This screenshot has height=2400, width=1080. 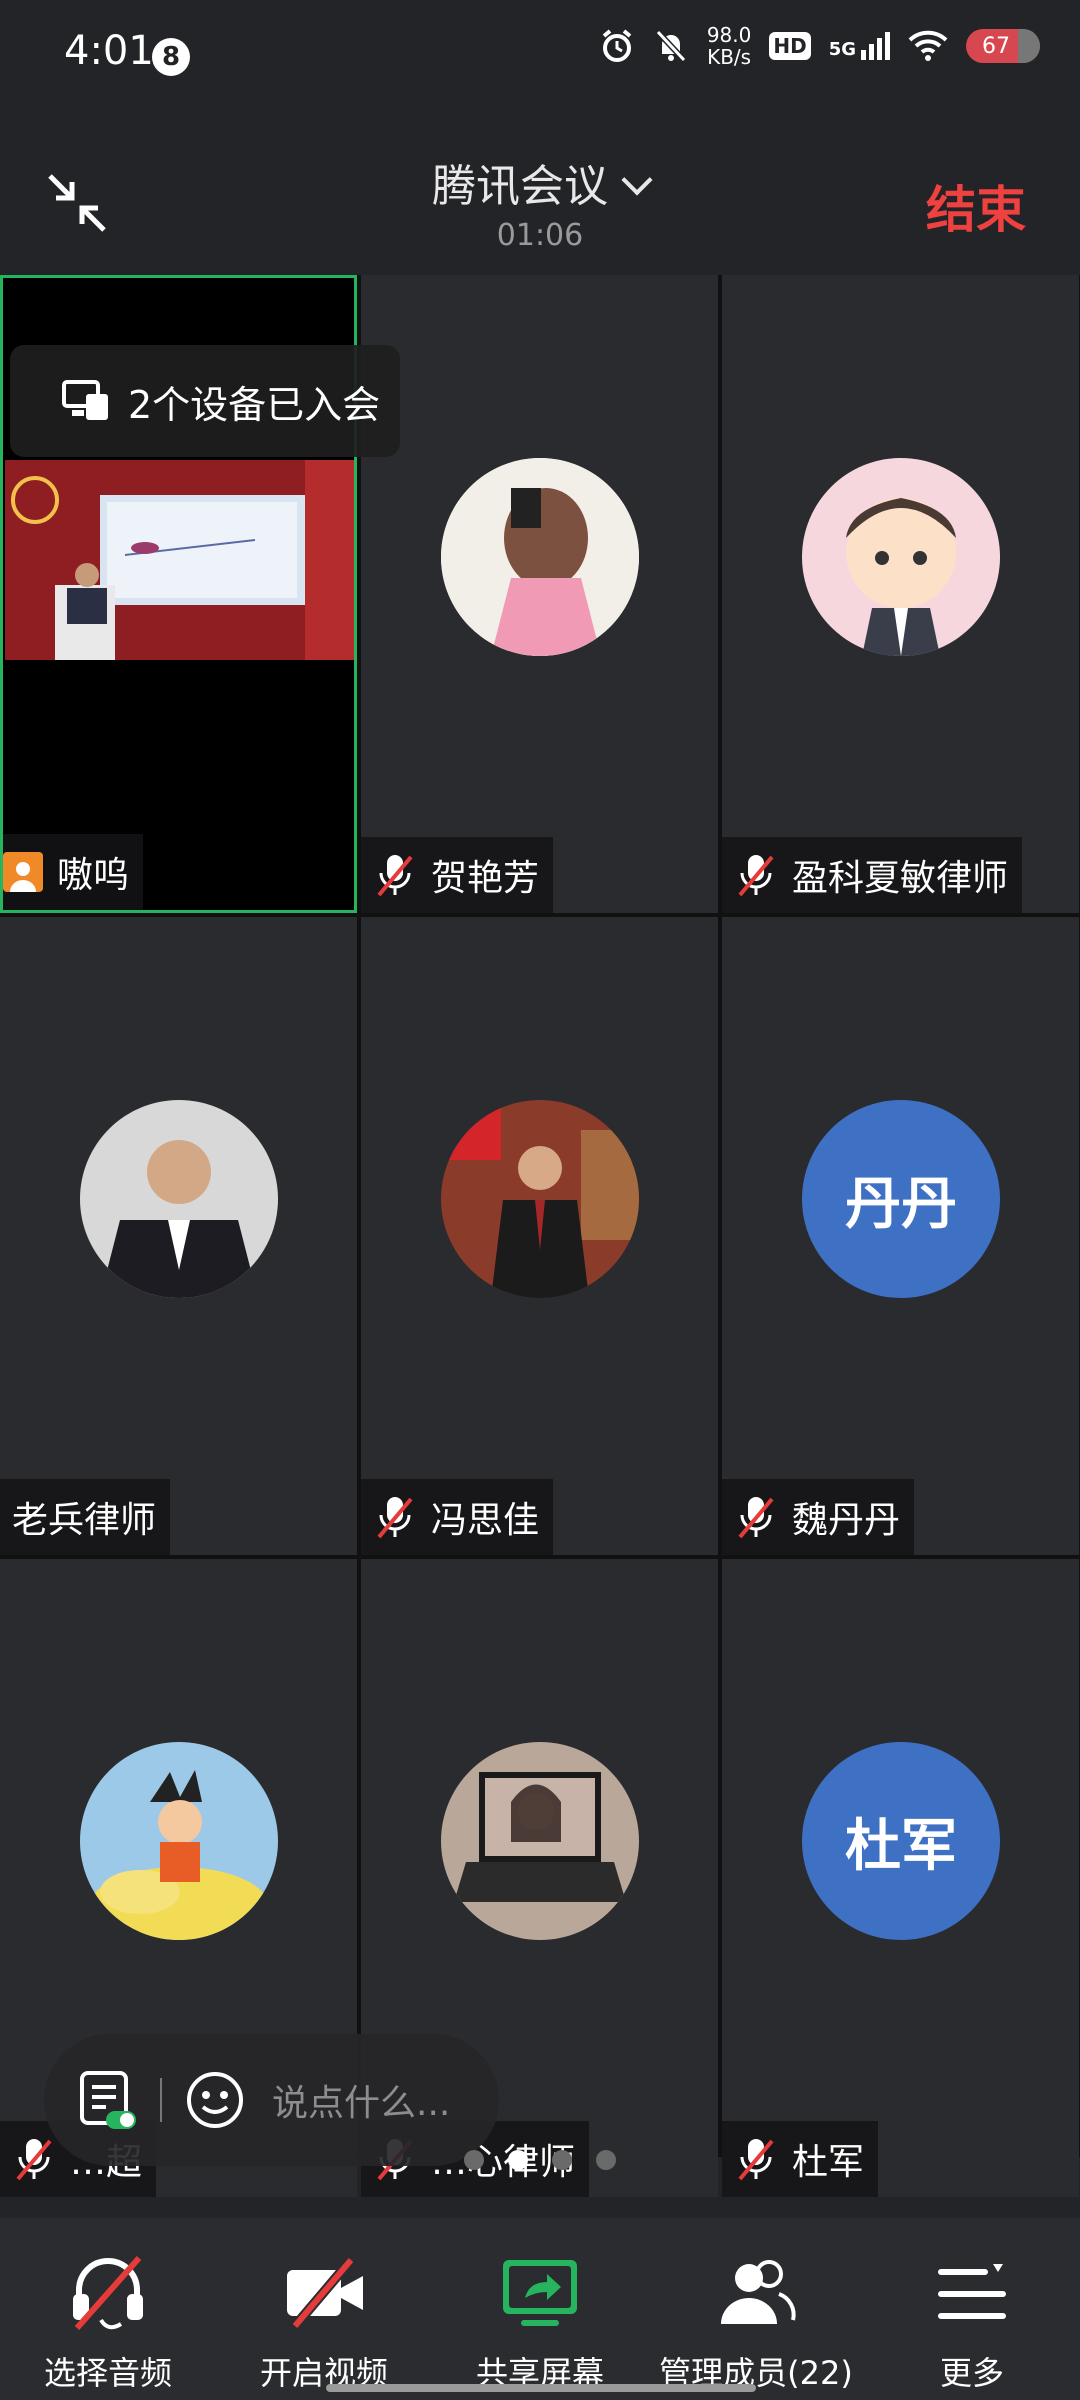 What do you see at coordinates (900, 878) in the screenshot?
I see `participant-name: 盈科夏敏律师` at bounding box center [900, 878].